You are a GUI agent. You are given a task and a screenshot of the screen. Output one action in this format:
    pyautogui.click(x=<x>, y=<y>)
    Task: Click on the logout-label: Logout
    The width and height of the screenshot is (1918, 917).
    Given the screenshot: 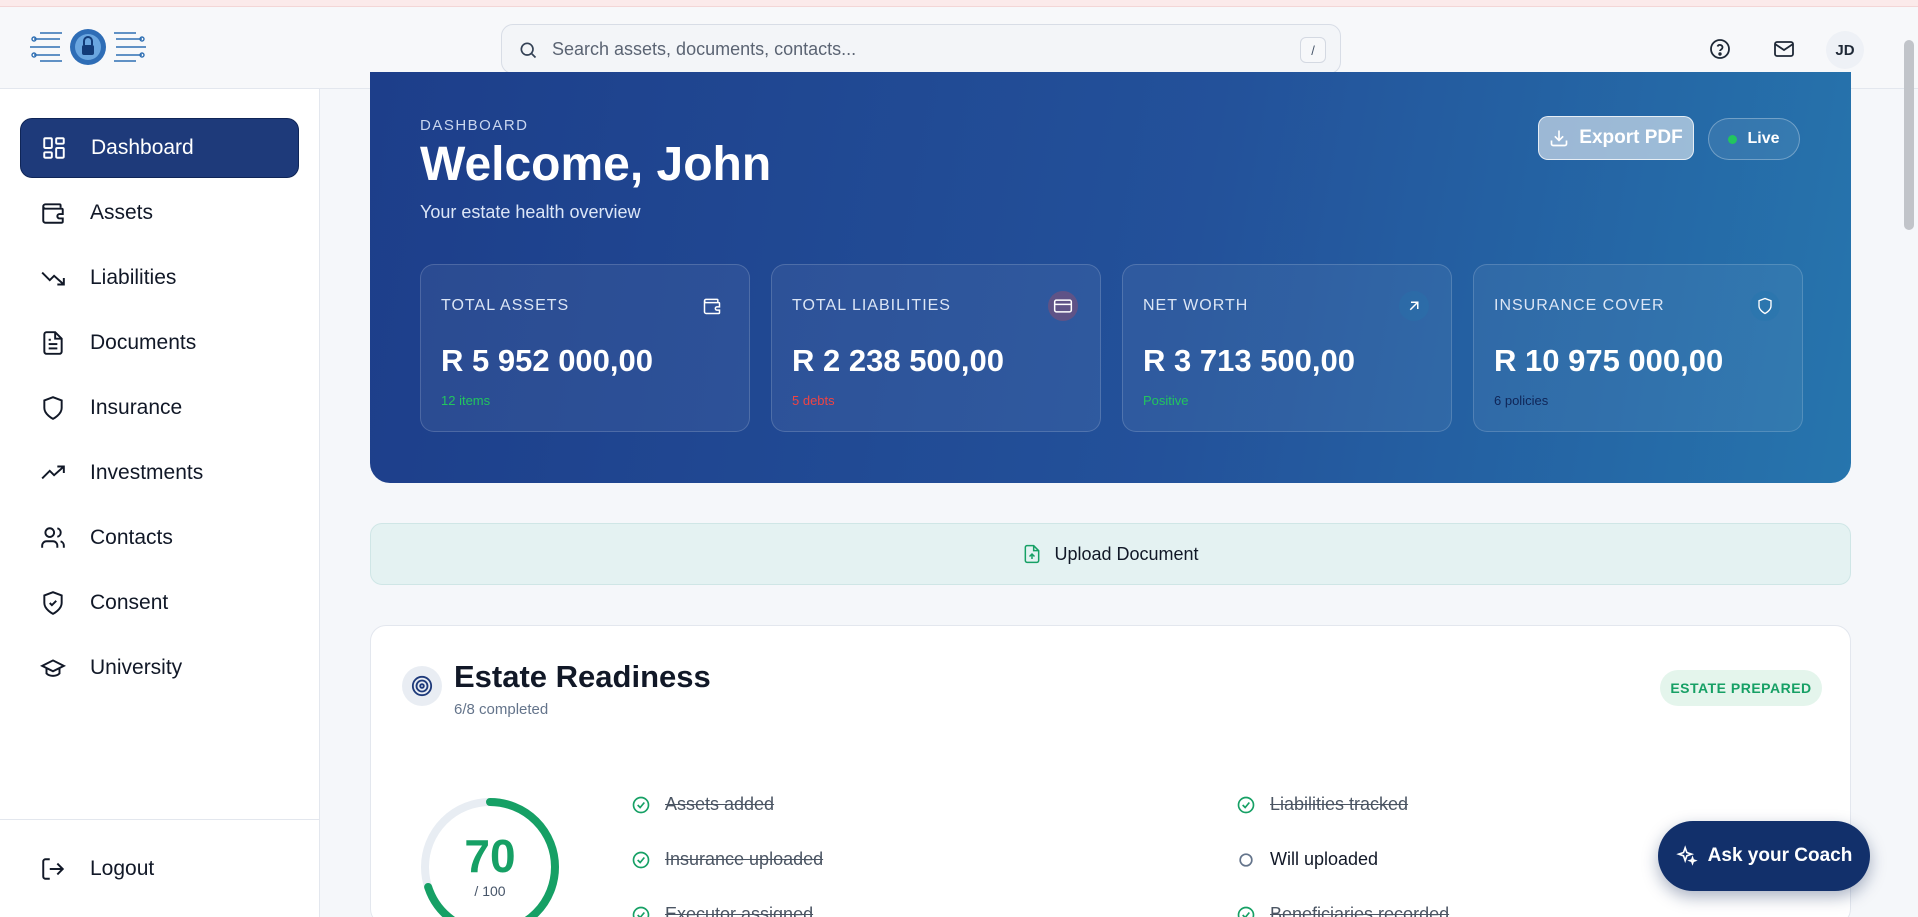 What is the action you would take?
    pyautogui.click(x=122, y=868)
    